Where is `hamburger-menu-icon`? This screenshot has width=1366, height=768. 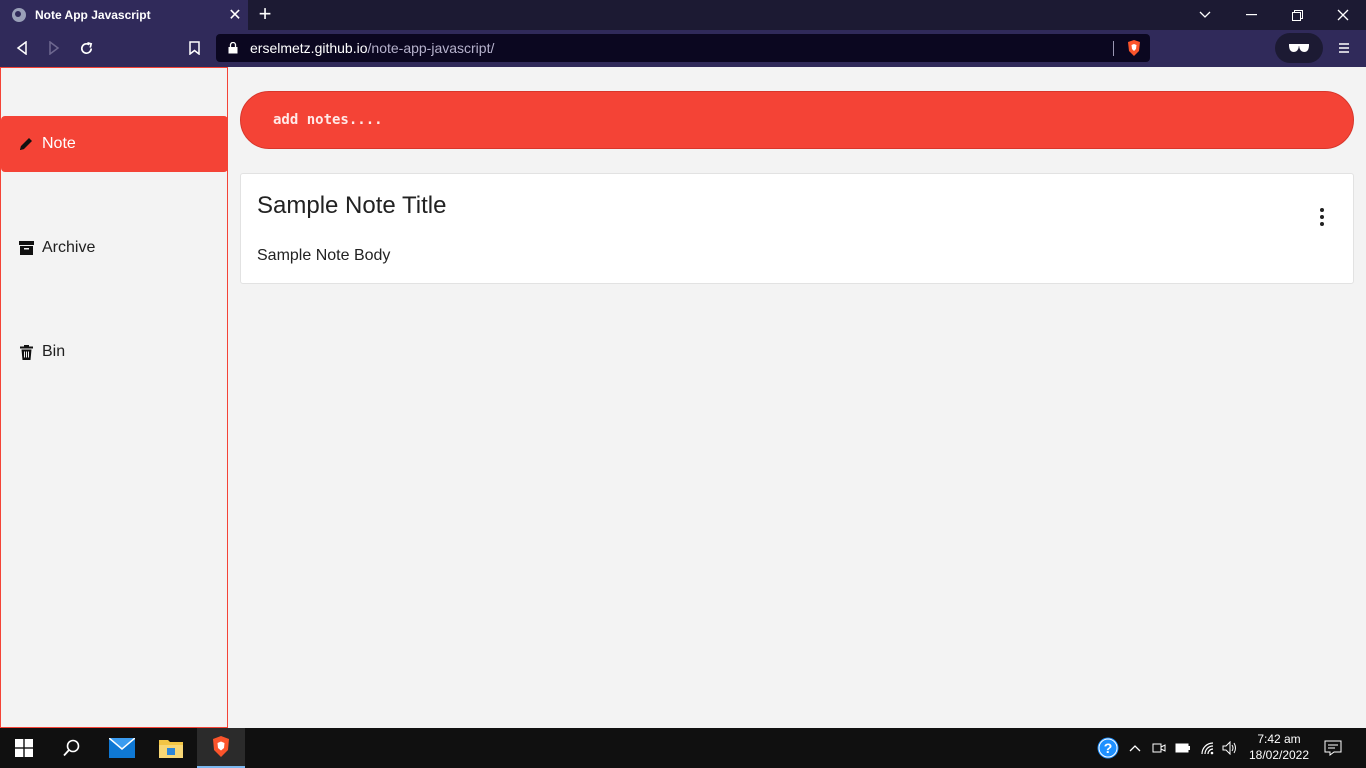
hamburger-menu-icon is located at coordinates (1344, 48).